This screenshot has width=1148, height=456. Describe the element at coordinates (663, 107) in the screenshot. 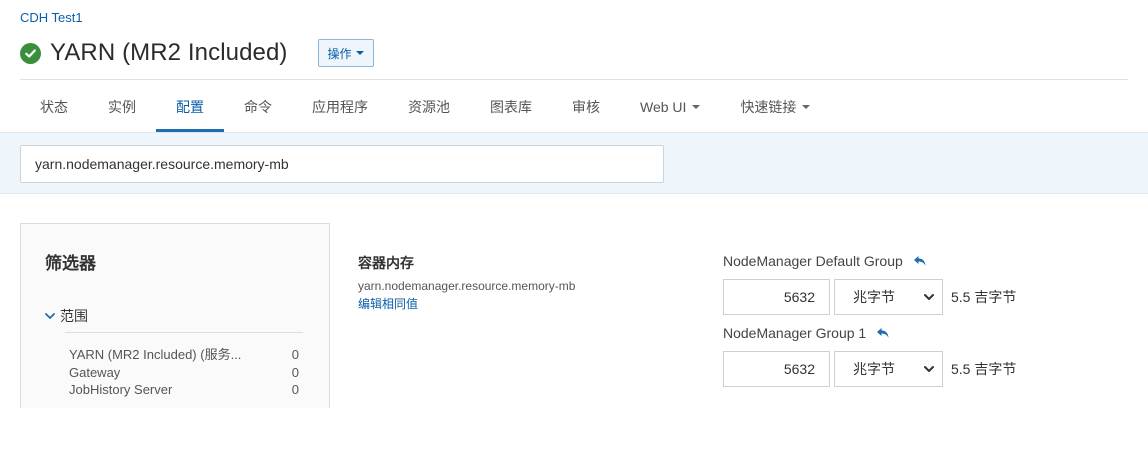

I see `tab-label: Web UI` at that location.